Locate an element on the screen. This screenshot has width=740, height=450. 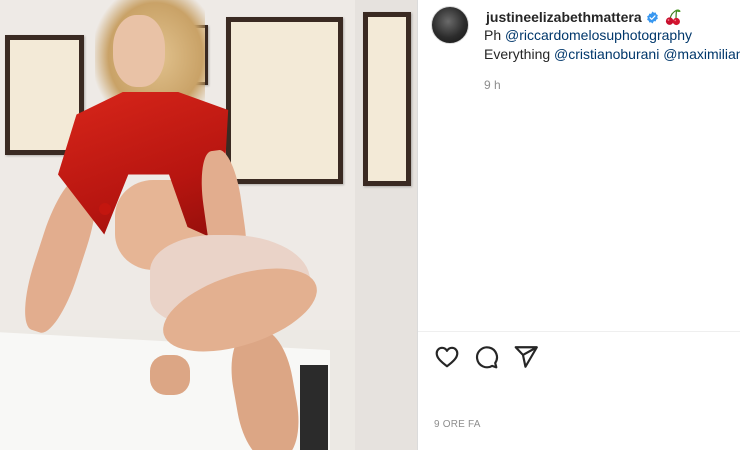
mention-link: @cristianoburani is located at coordinates (606, 54).